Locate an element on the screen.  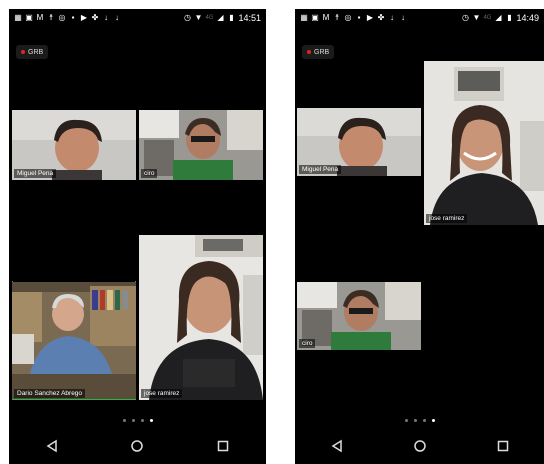
video-tile-dario-sanchez-abrego: Dario Sanchez Abrego is located at coordinates (74, 317).